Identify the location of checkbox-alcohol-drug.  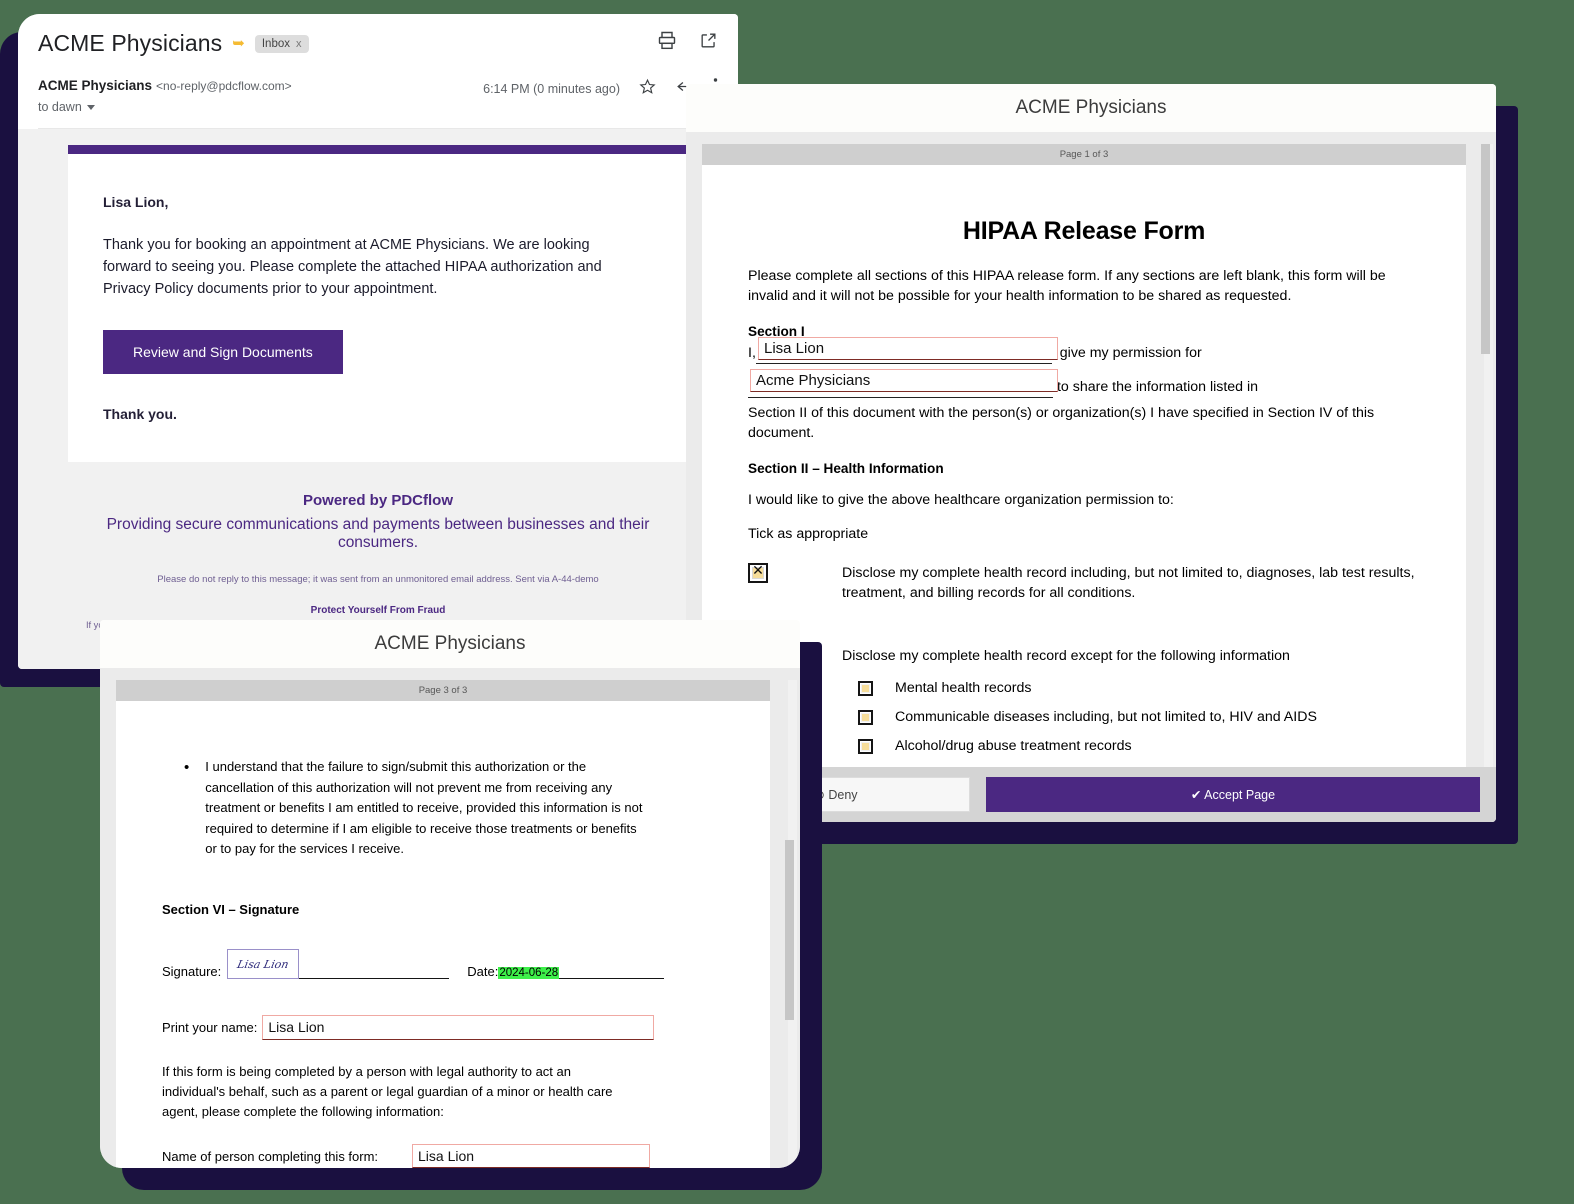
(865, 746).